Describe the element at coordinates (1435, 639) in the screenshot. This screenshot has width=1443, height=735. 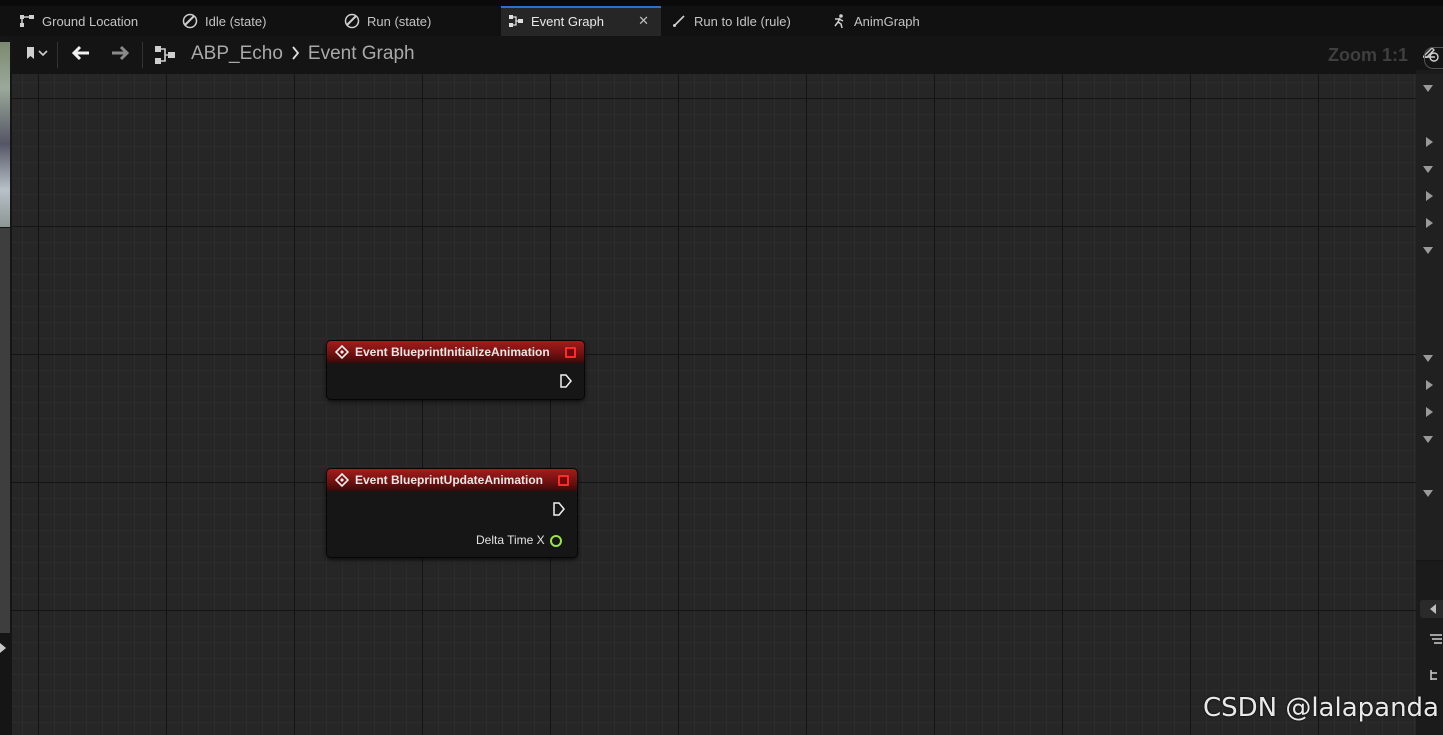
I see `filter-icon` at that location.